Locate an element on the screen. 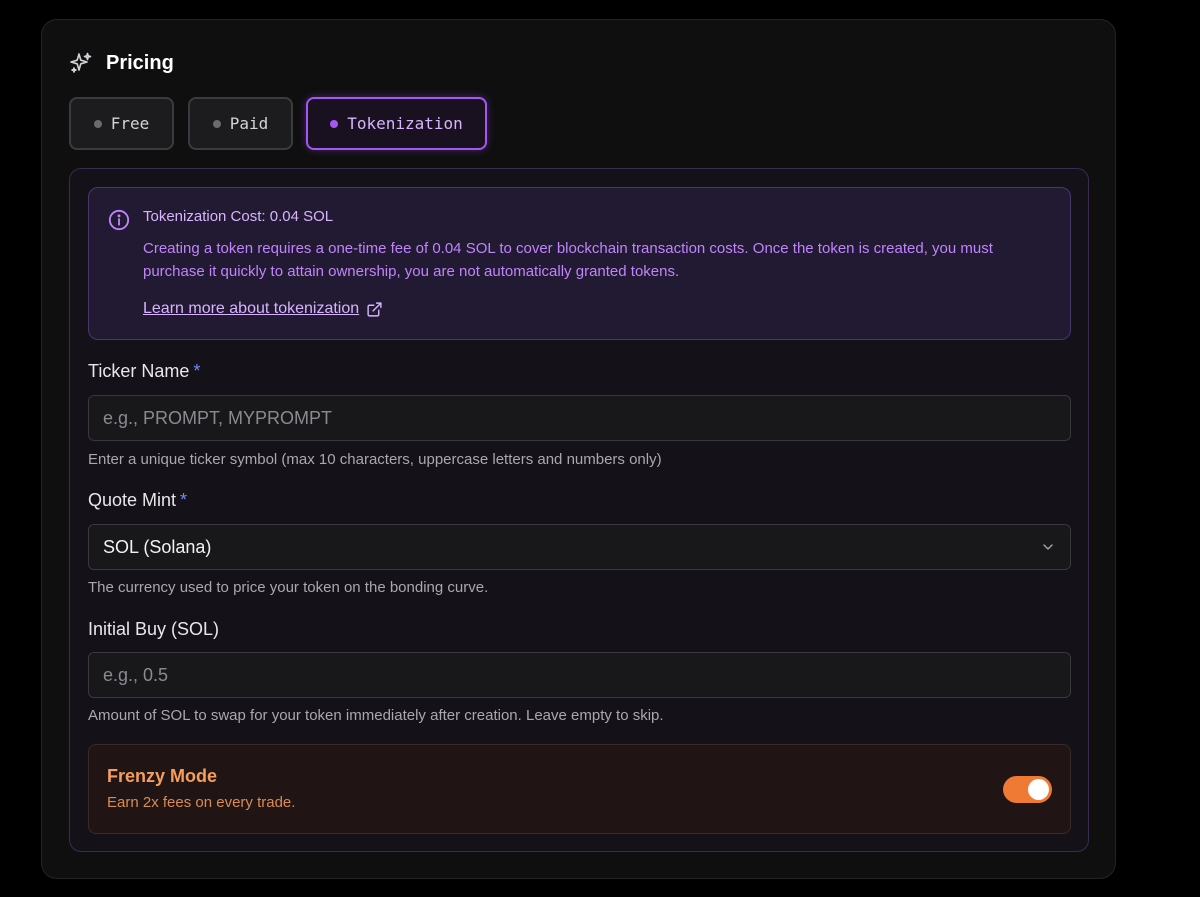 This screenshot has height=897, width=1200. quote-mint-label-text: Quote Mint is located at coordinates (132, 500).